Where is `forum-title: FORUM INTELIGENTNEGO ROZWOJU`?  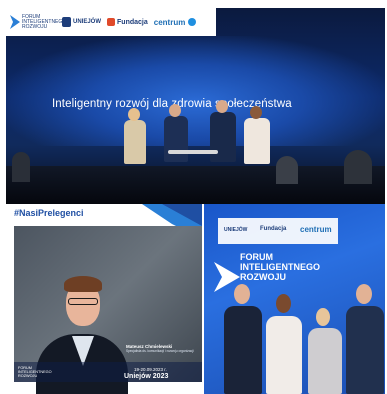
forum-title: FORUM INTELIGENTNEGO ROZWOJU is located at coordinates (280, 267).